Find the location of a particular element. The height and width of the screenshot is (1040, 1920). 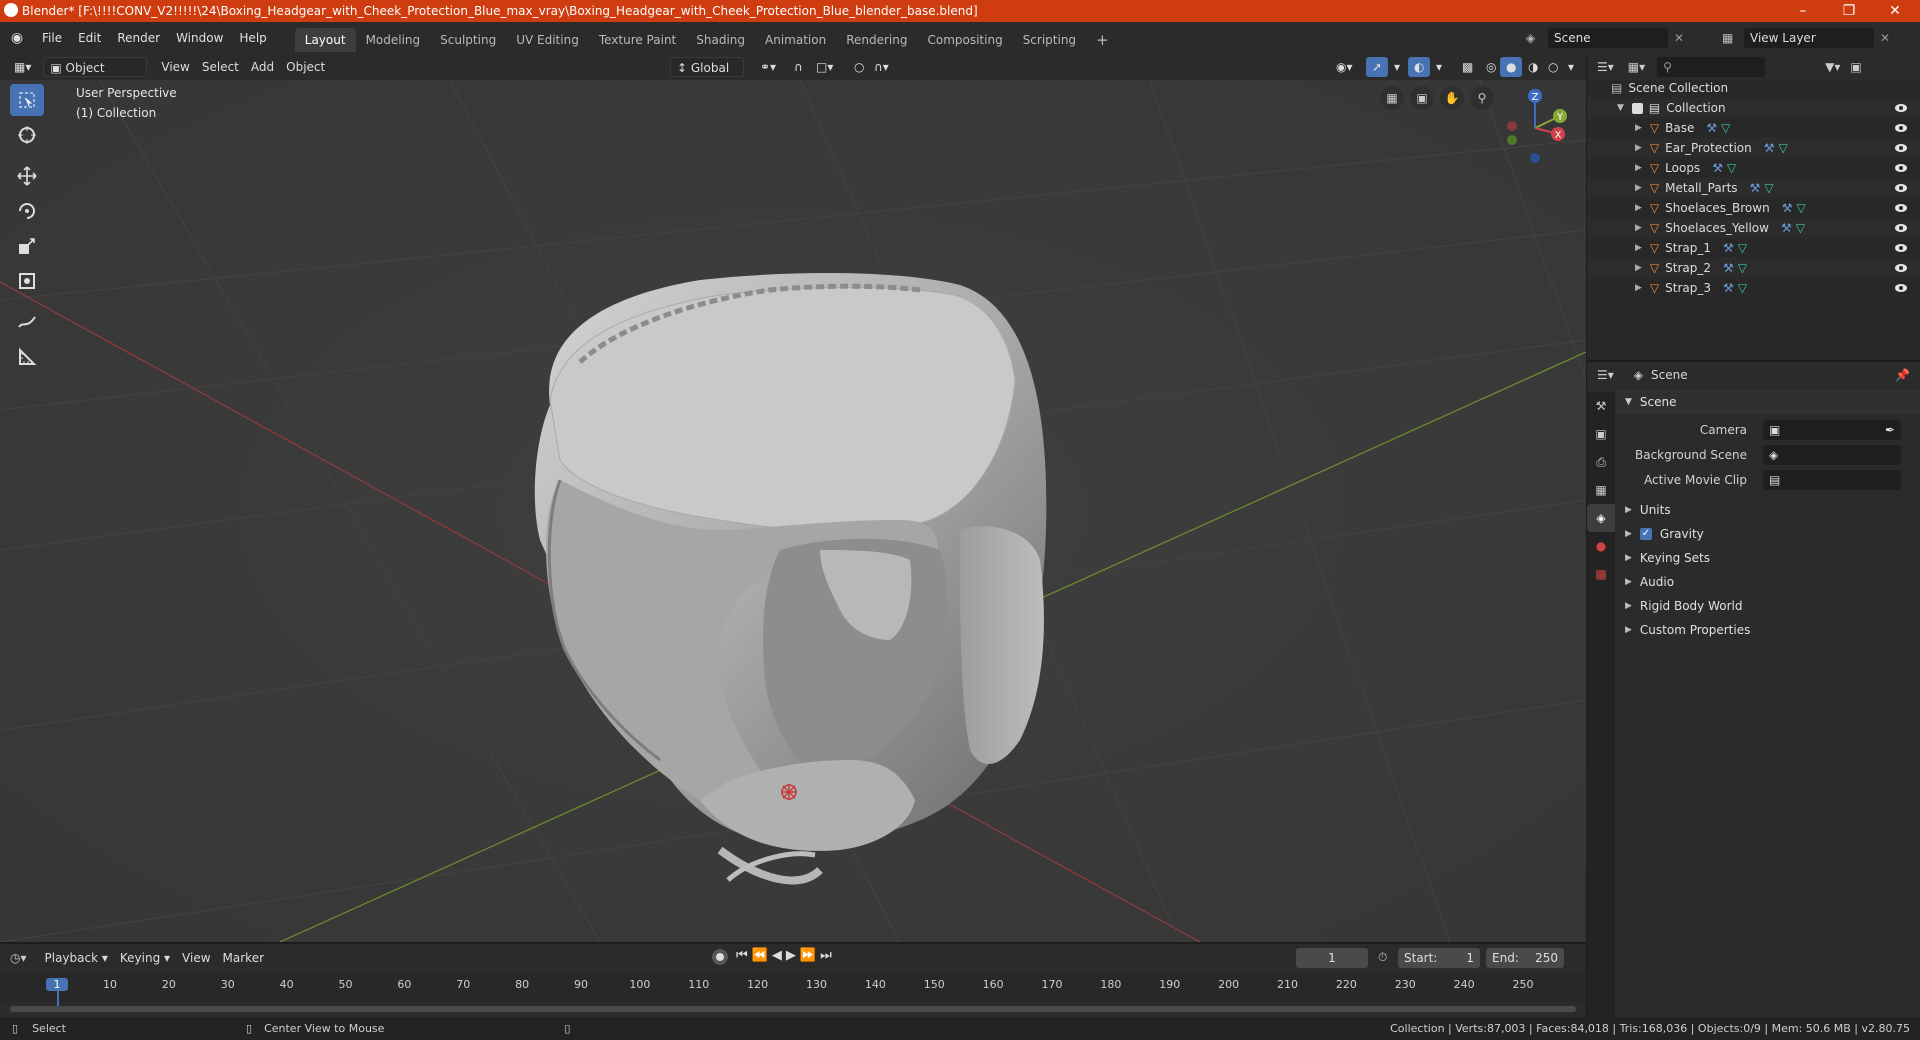

properties-panel-rigid-body-world: ▶ Rigid Body World is located at coordinates (1767, 606).